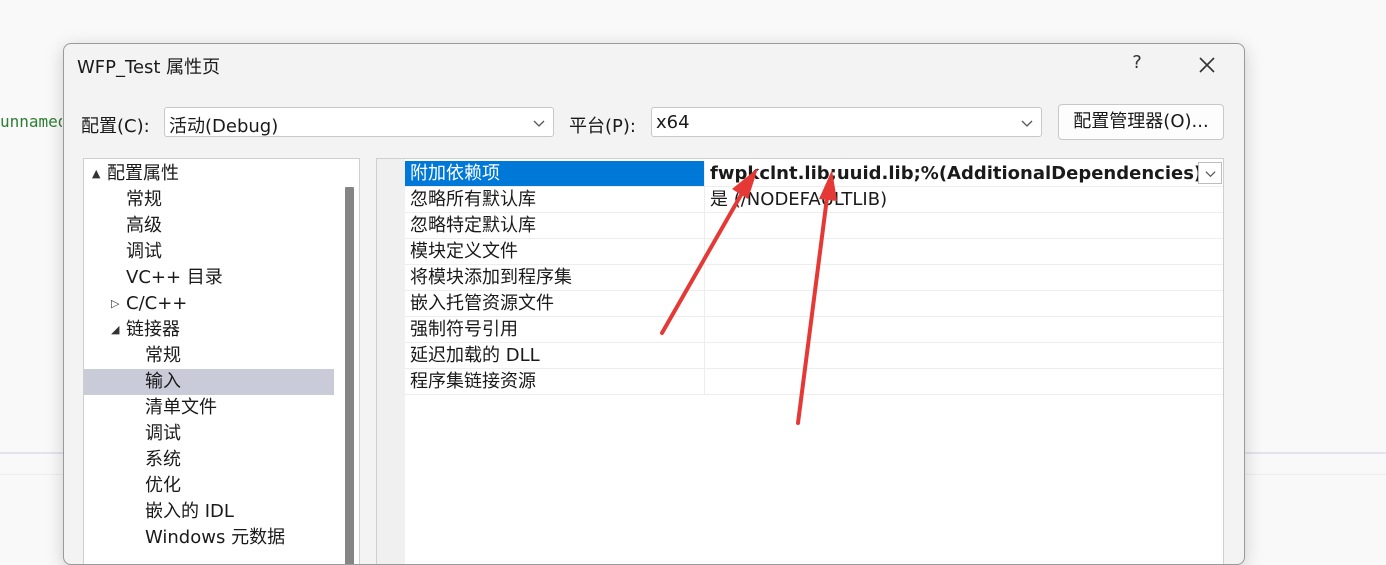  What do you see at coordinates (189, 511) in the screenshot?
I see `tree-item-label: 嵌入的 IDL` at bounding box center [189, 511].